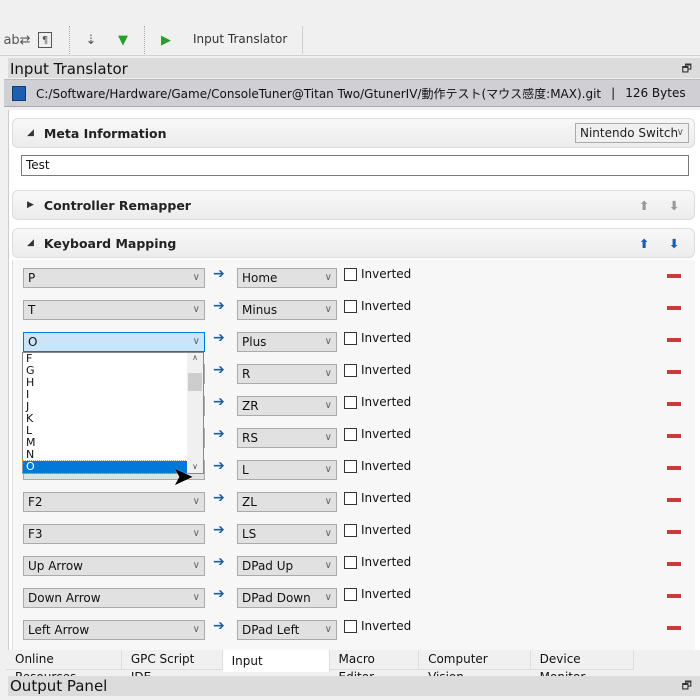  I want to click on target-select: L ∨, so click(287, 470).